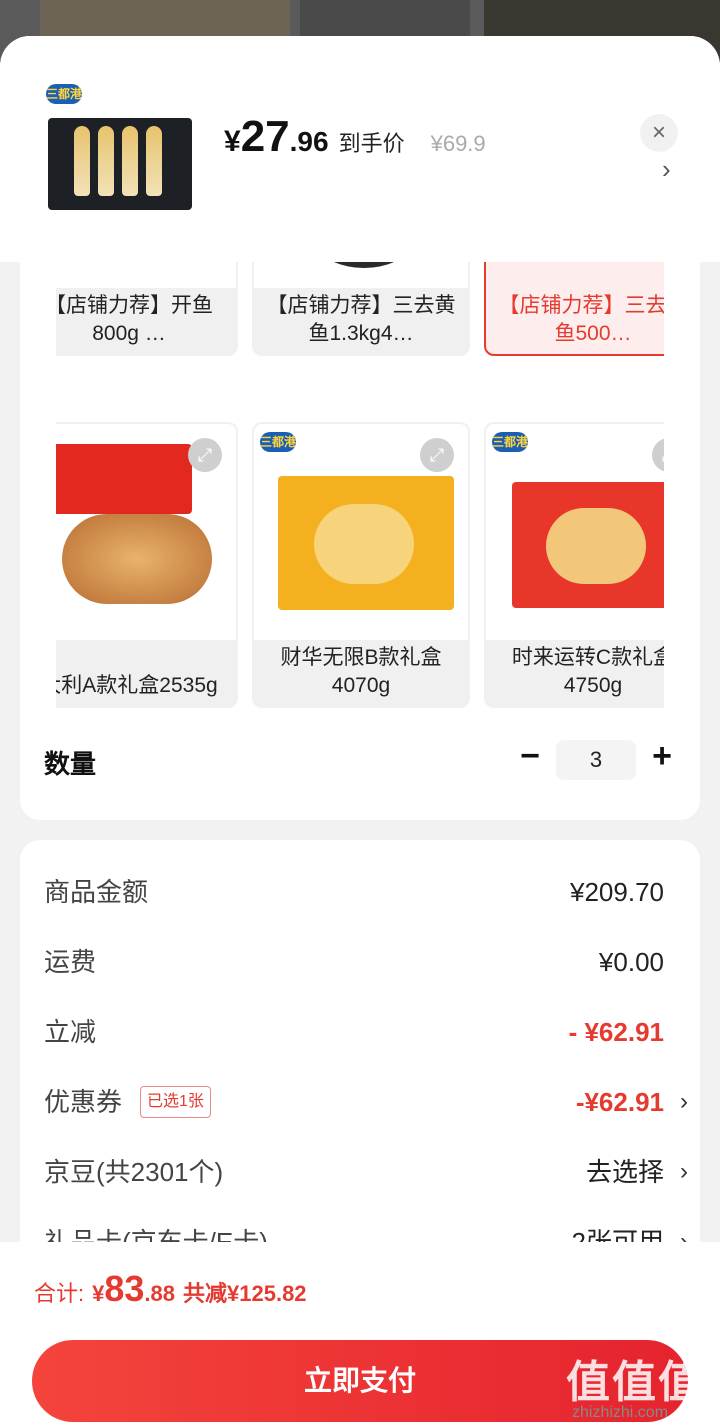  What do you see at coordinates (364, 1032) in the screenshot?
I see `instant-discount-row: 立减 - ¥62.91` at bounding box center [364, 1032].